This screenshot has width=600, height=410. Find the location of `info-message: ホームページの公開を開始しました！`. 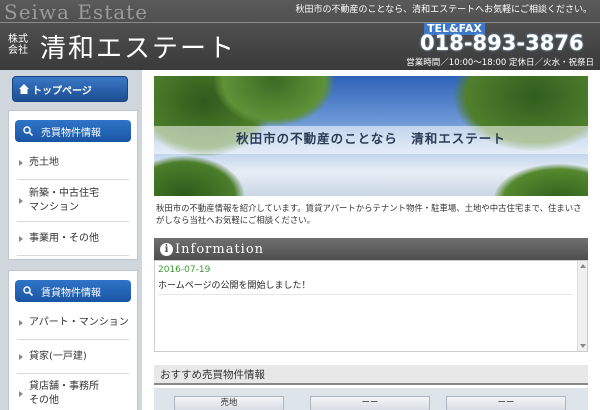

info-message: ホームページの公開を開始しました！ is located at coordinates (234, 286).